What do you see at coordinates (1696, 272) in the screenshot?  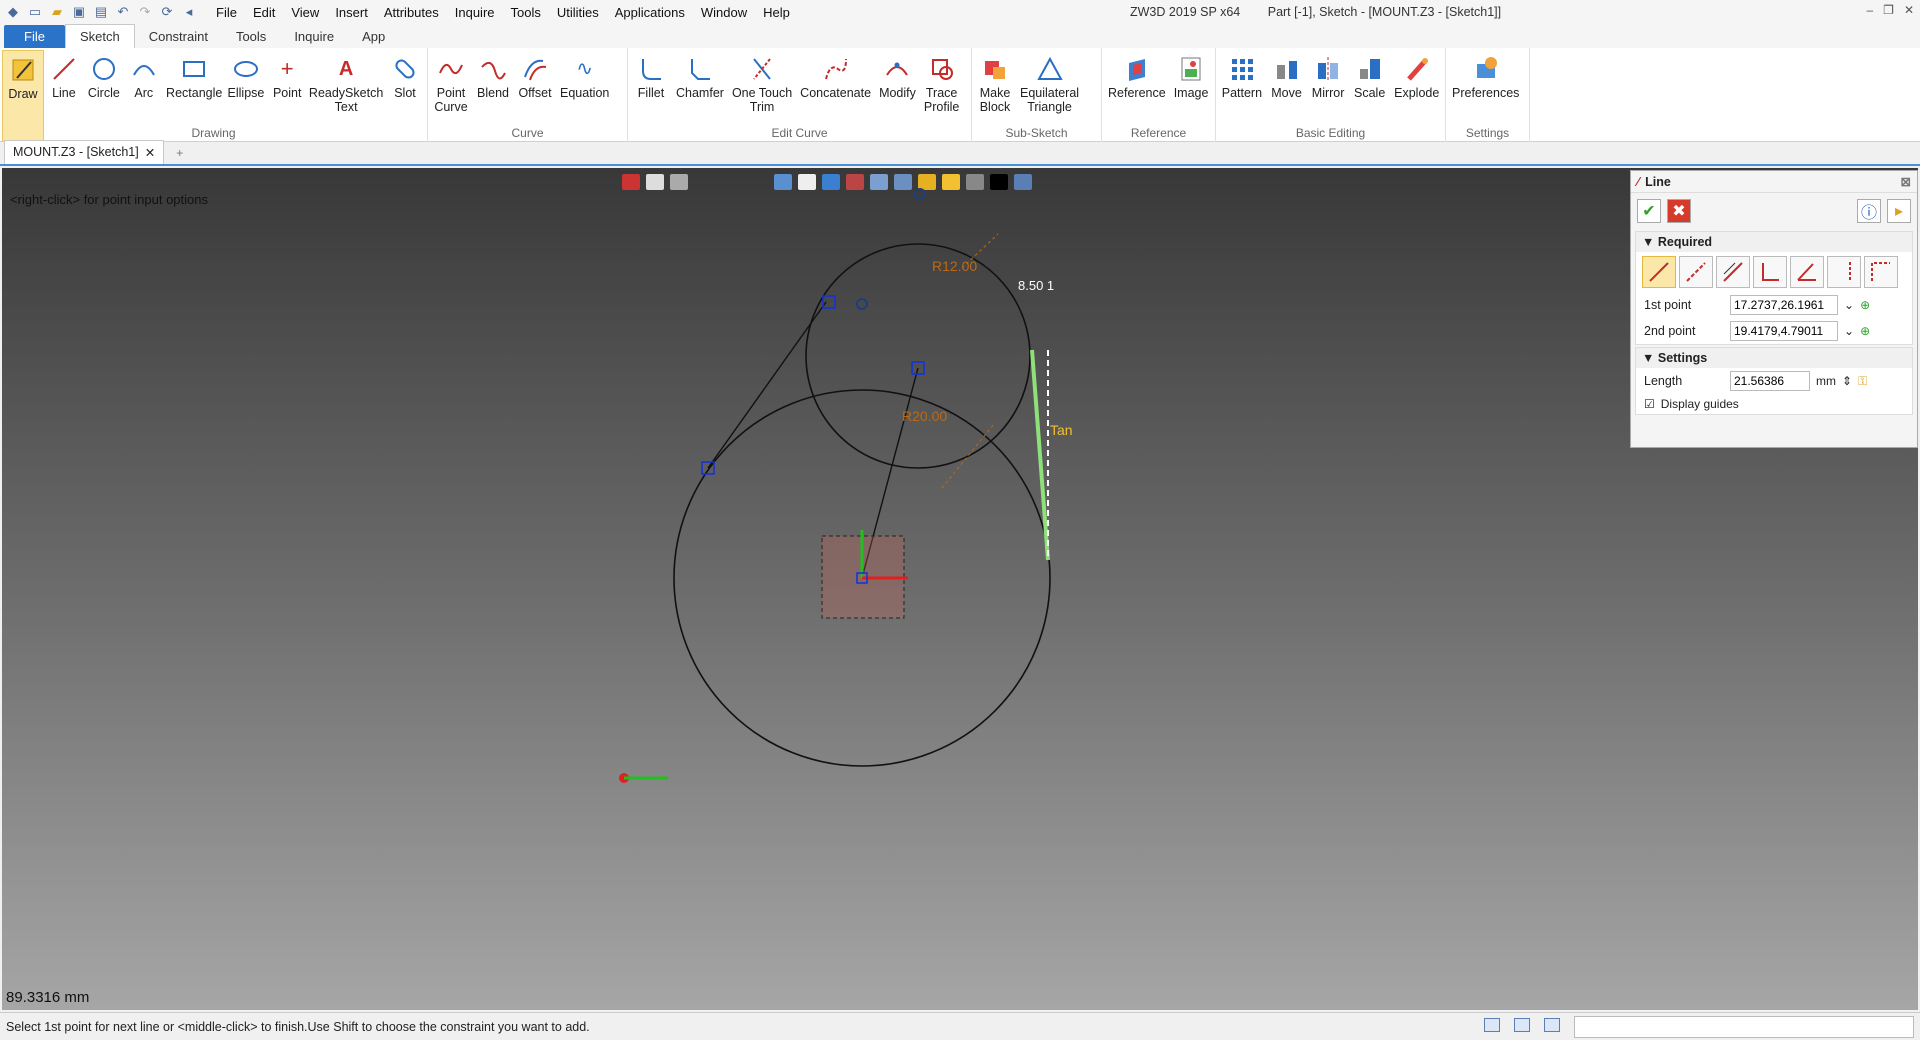 I see `midpoint-line-icon` at bounding box center [1696, 272].